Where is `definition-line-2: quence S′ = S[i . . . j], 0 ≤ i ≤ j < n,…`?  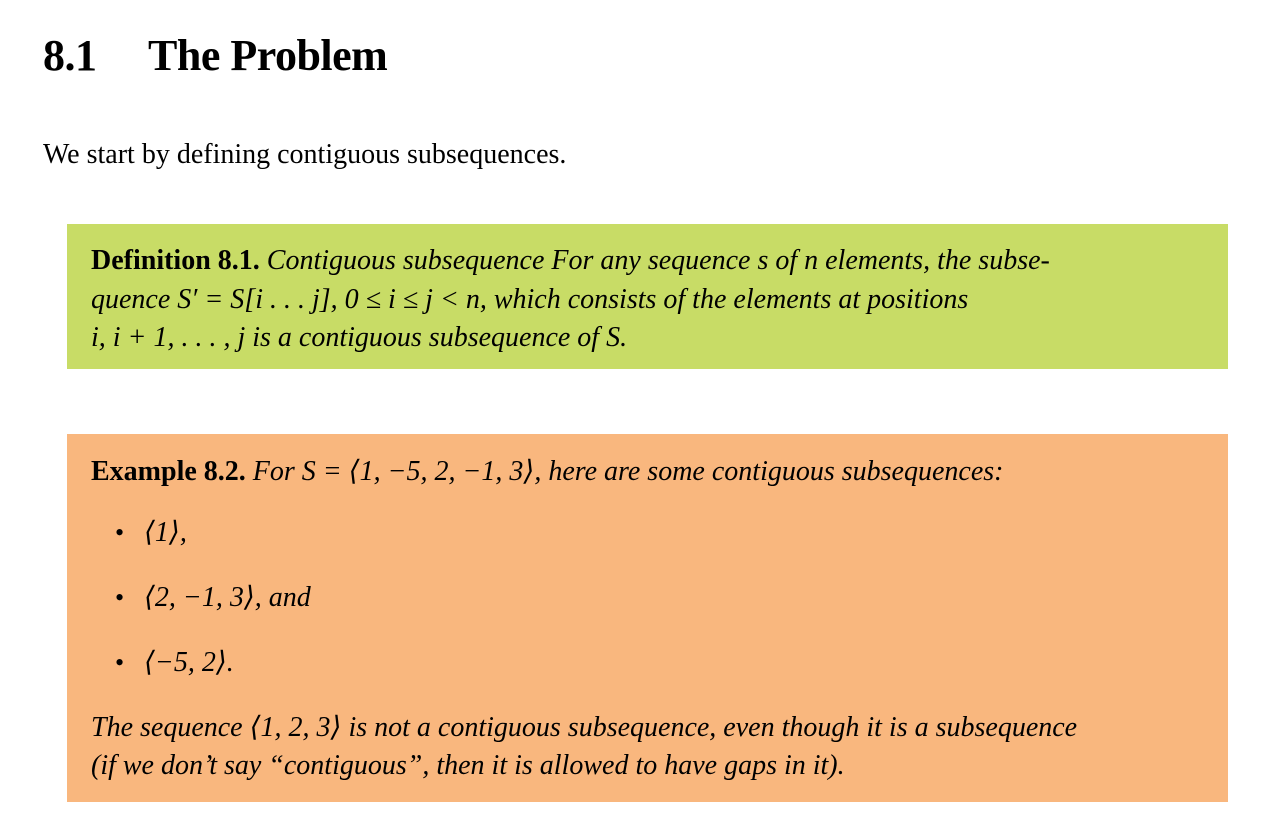 definition-line-2: quence S′ = S[i . . . j], 0 ≤ i ≤ j < n,… is located at coordinates (530, 299).